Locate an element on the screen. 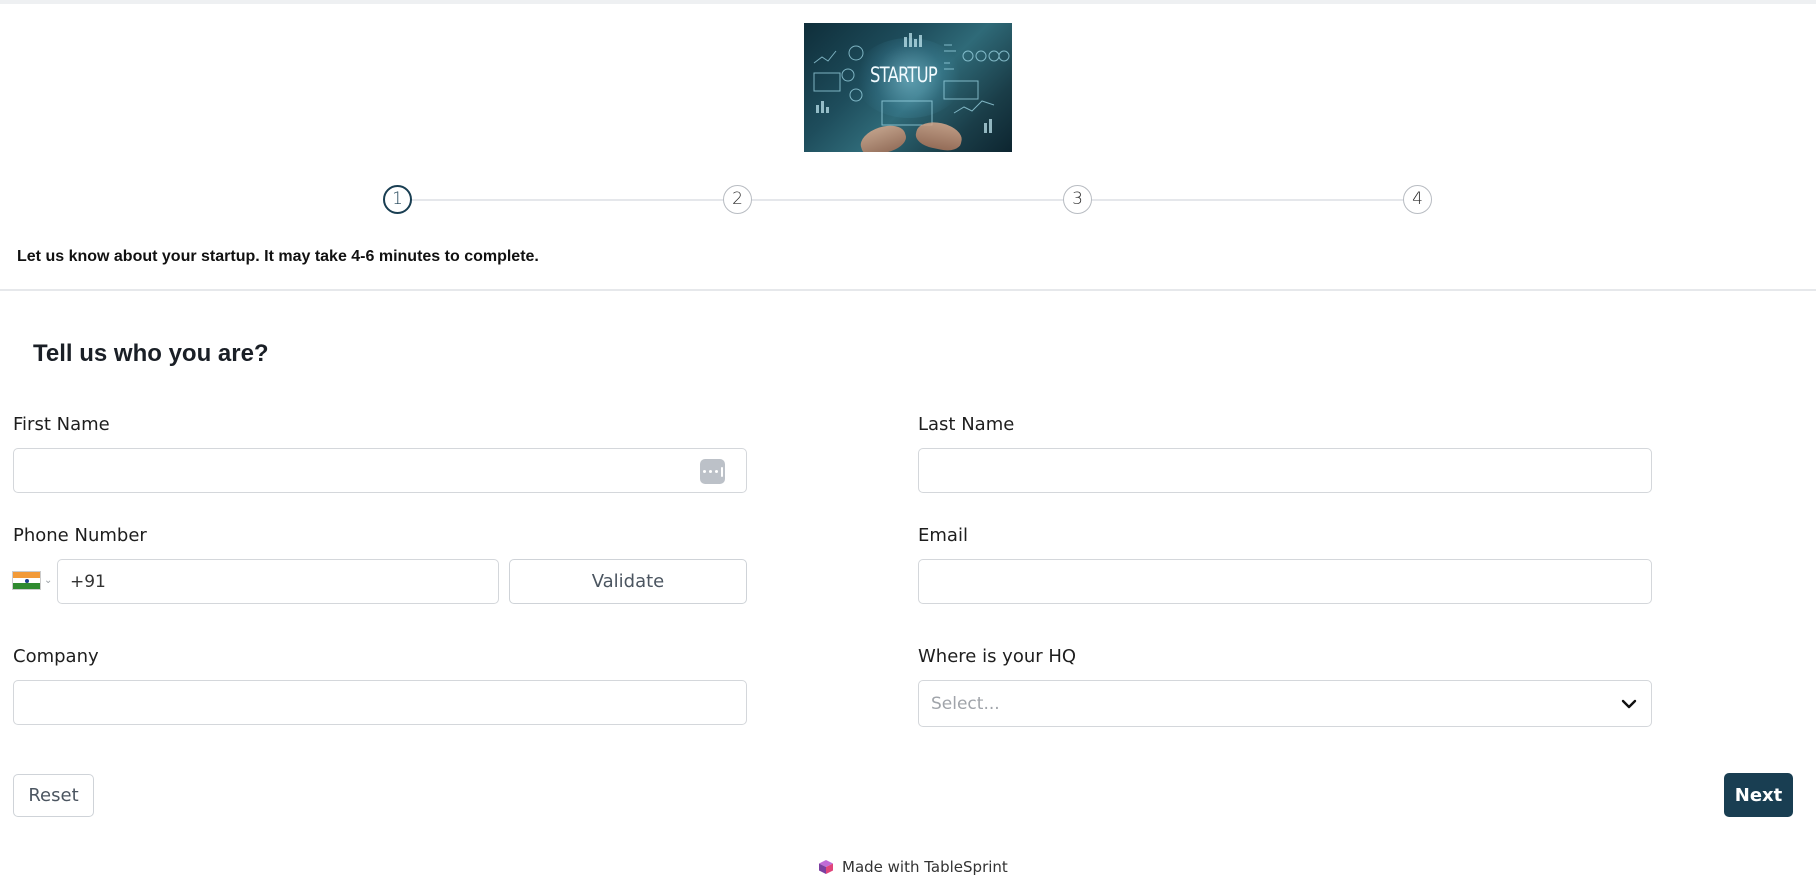 The image size is (1816, 890). section-divider is located at coordinates (908, 290).